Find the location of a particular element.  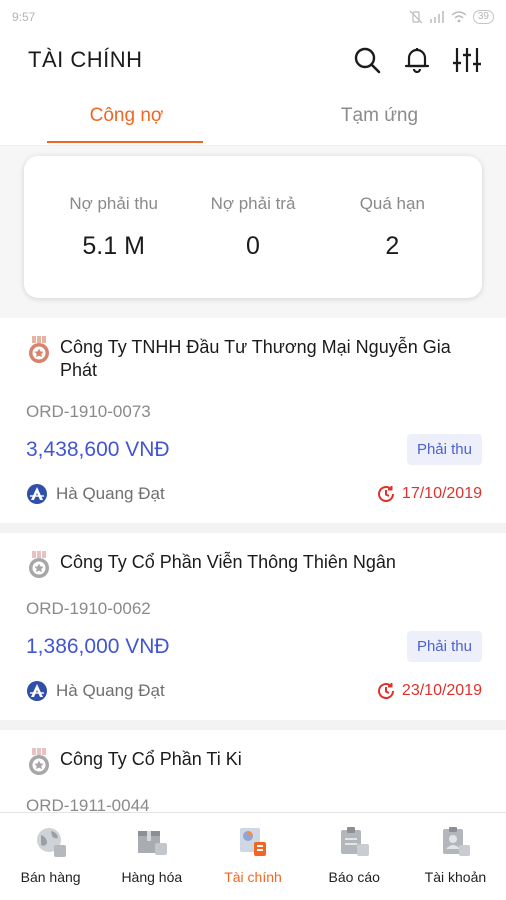

app-header: TÀI CHÍNH is located at coordinates (253, 60).